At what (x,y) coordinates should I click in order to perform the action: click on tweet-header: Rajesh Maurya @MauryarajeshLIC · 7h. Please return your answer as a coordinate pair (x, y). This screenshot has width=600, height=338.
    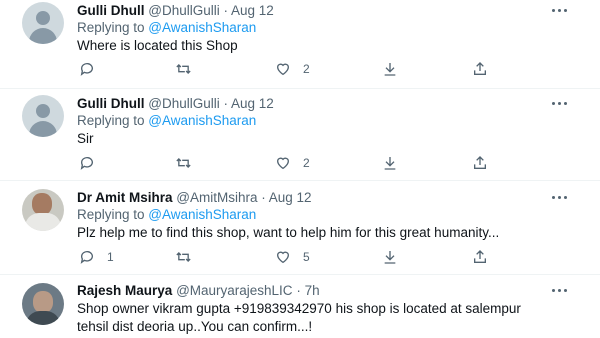
    Looking at the image, I should click on (198, 291).